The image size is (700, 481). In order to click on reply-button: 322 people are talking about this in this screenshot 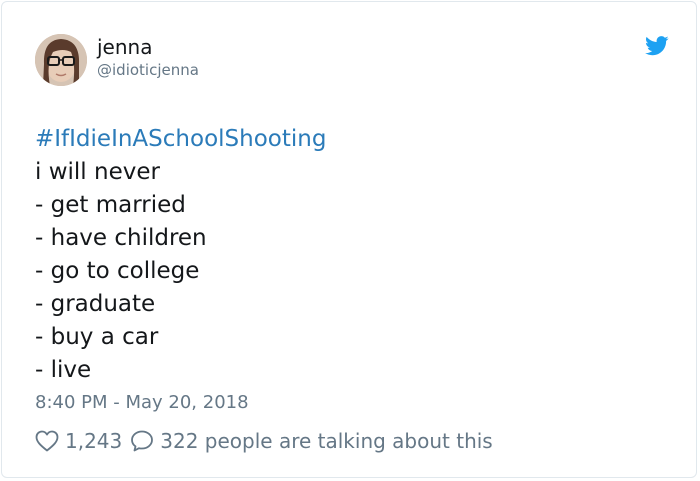, I will do `click(311, 441)`.